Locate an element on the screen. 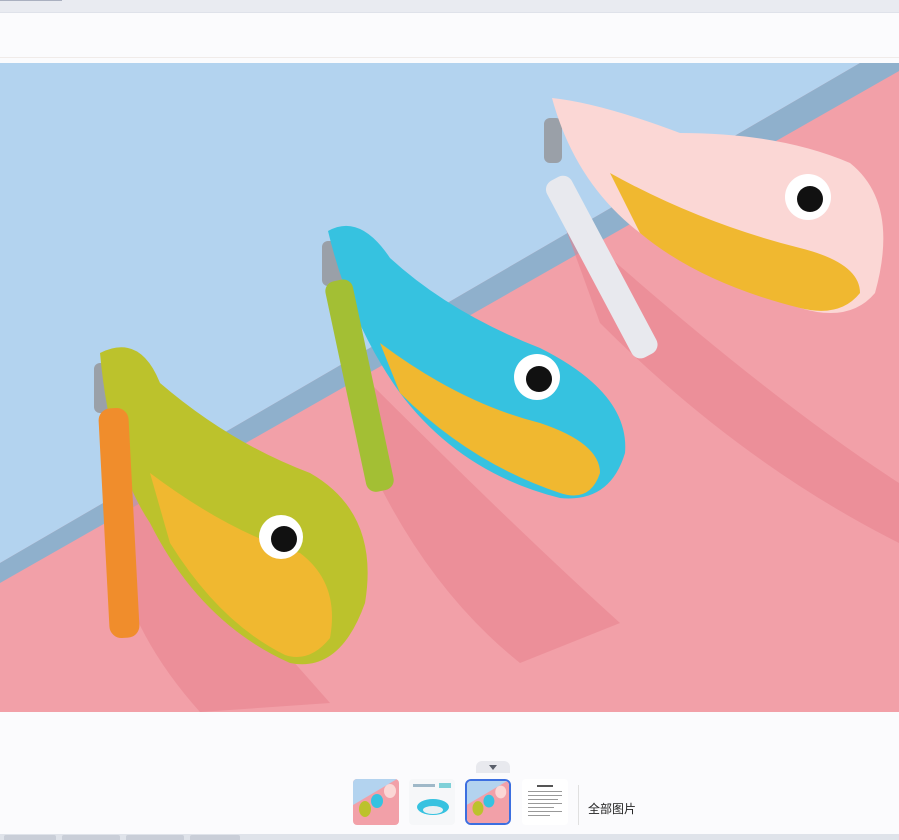  active-tab-indicator is located at coordinates (31, 0).